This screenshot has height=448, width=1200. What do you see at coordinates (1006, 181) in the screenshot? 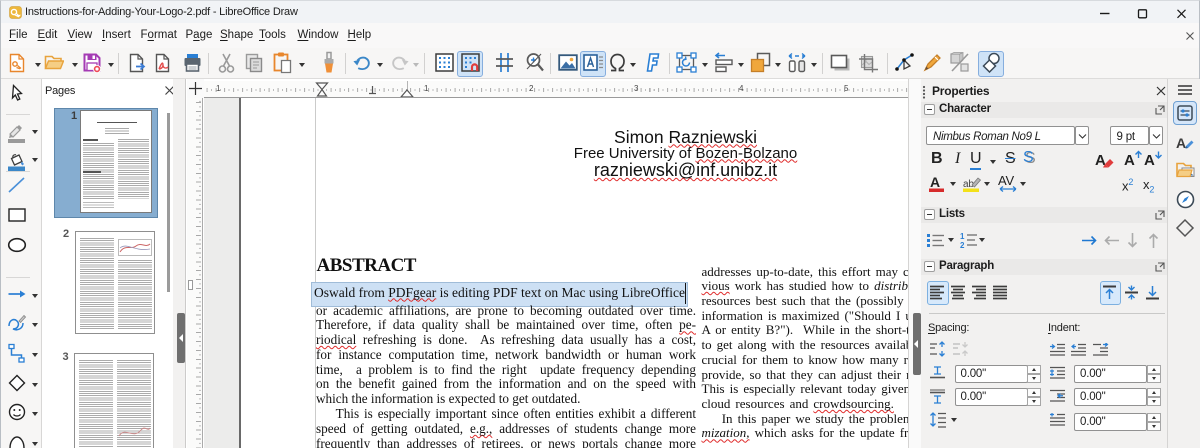
I see `svg-text: AV` at bounding box center [1006, 181].